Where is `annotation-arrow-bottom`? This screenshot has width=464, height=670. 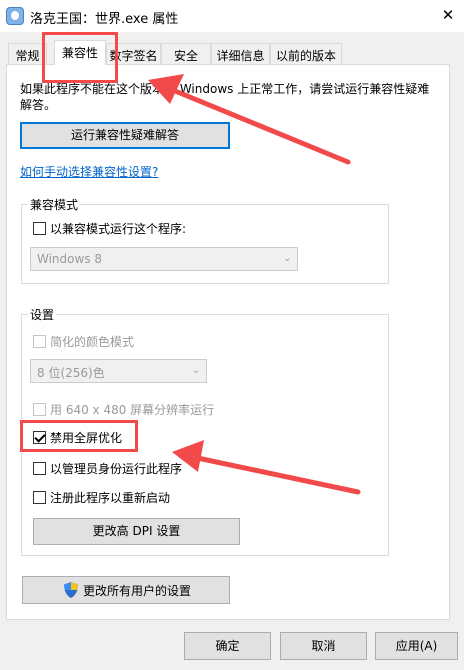
annotation-arrow-bottom is located at coordinates (273, 474).